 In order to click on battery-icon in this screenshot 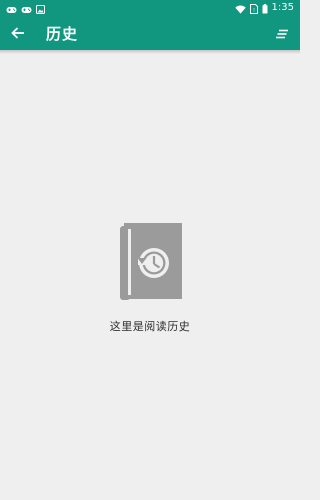, I will do `click(265, 9)`.